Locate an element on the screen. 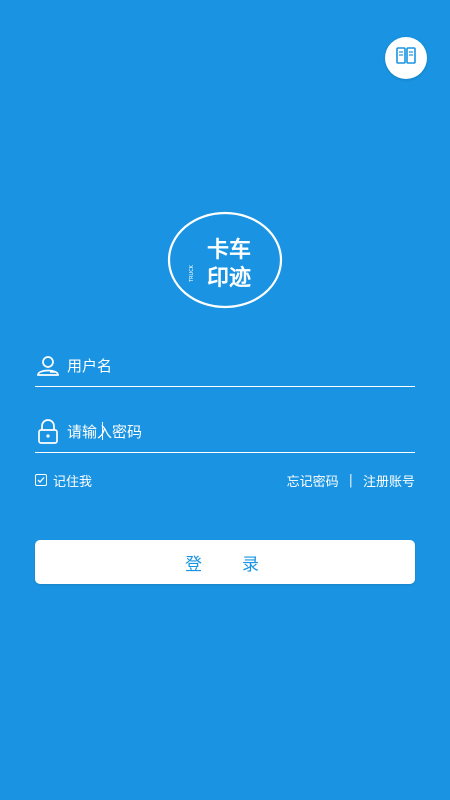 This screenshot has height=800, width=450. remember-me-toggle: 记住我 is located at coordinates (63, 480).